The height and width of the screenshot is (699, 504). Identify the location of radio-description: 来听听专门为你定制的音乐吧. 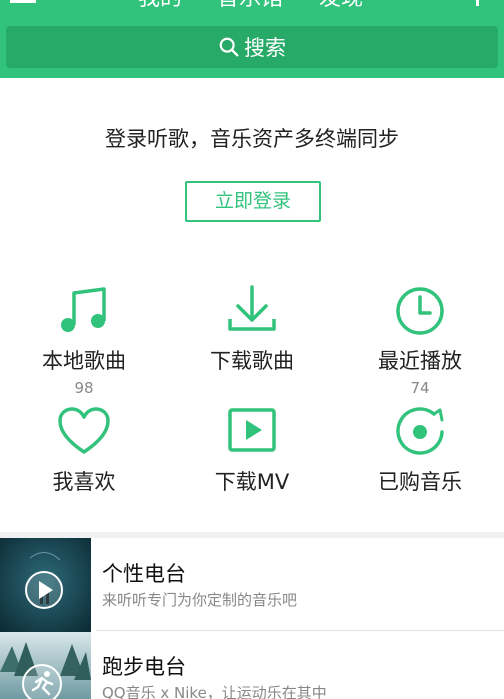
(200, 600).